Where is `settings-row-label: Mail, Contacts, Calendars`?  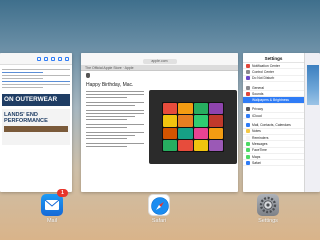
settings-row-label: Mail, Contacts, Calendars is located at coordinates (271, 125).